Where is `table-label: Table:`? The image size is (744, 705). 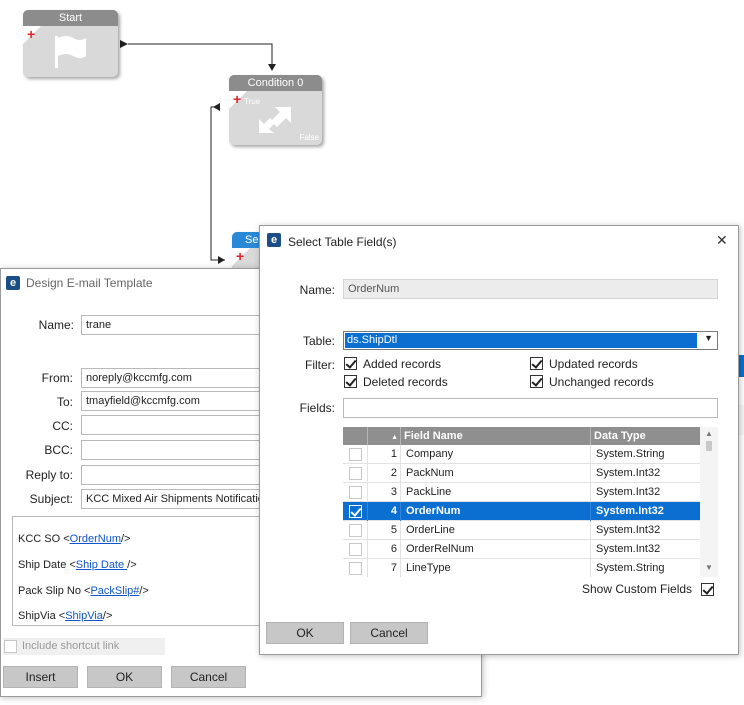
table-label: Table: is located at coordinates (318, 341).